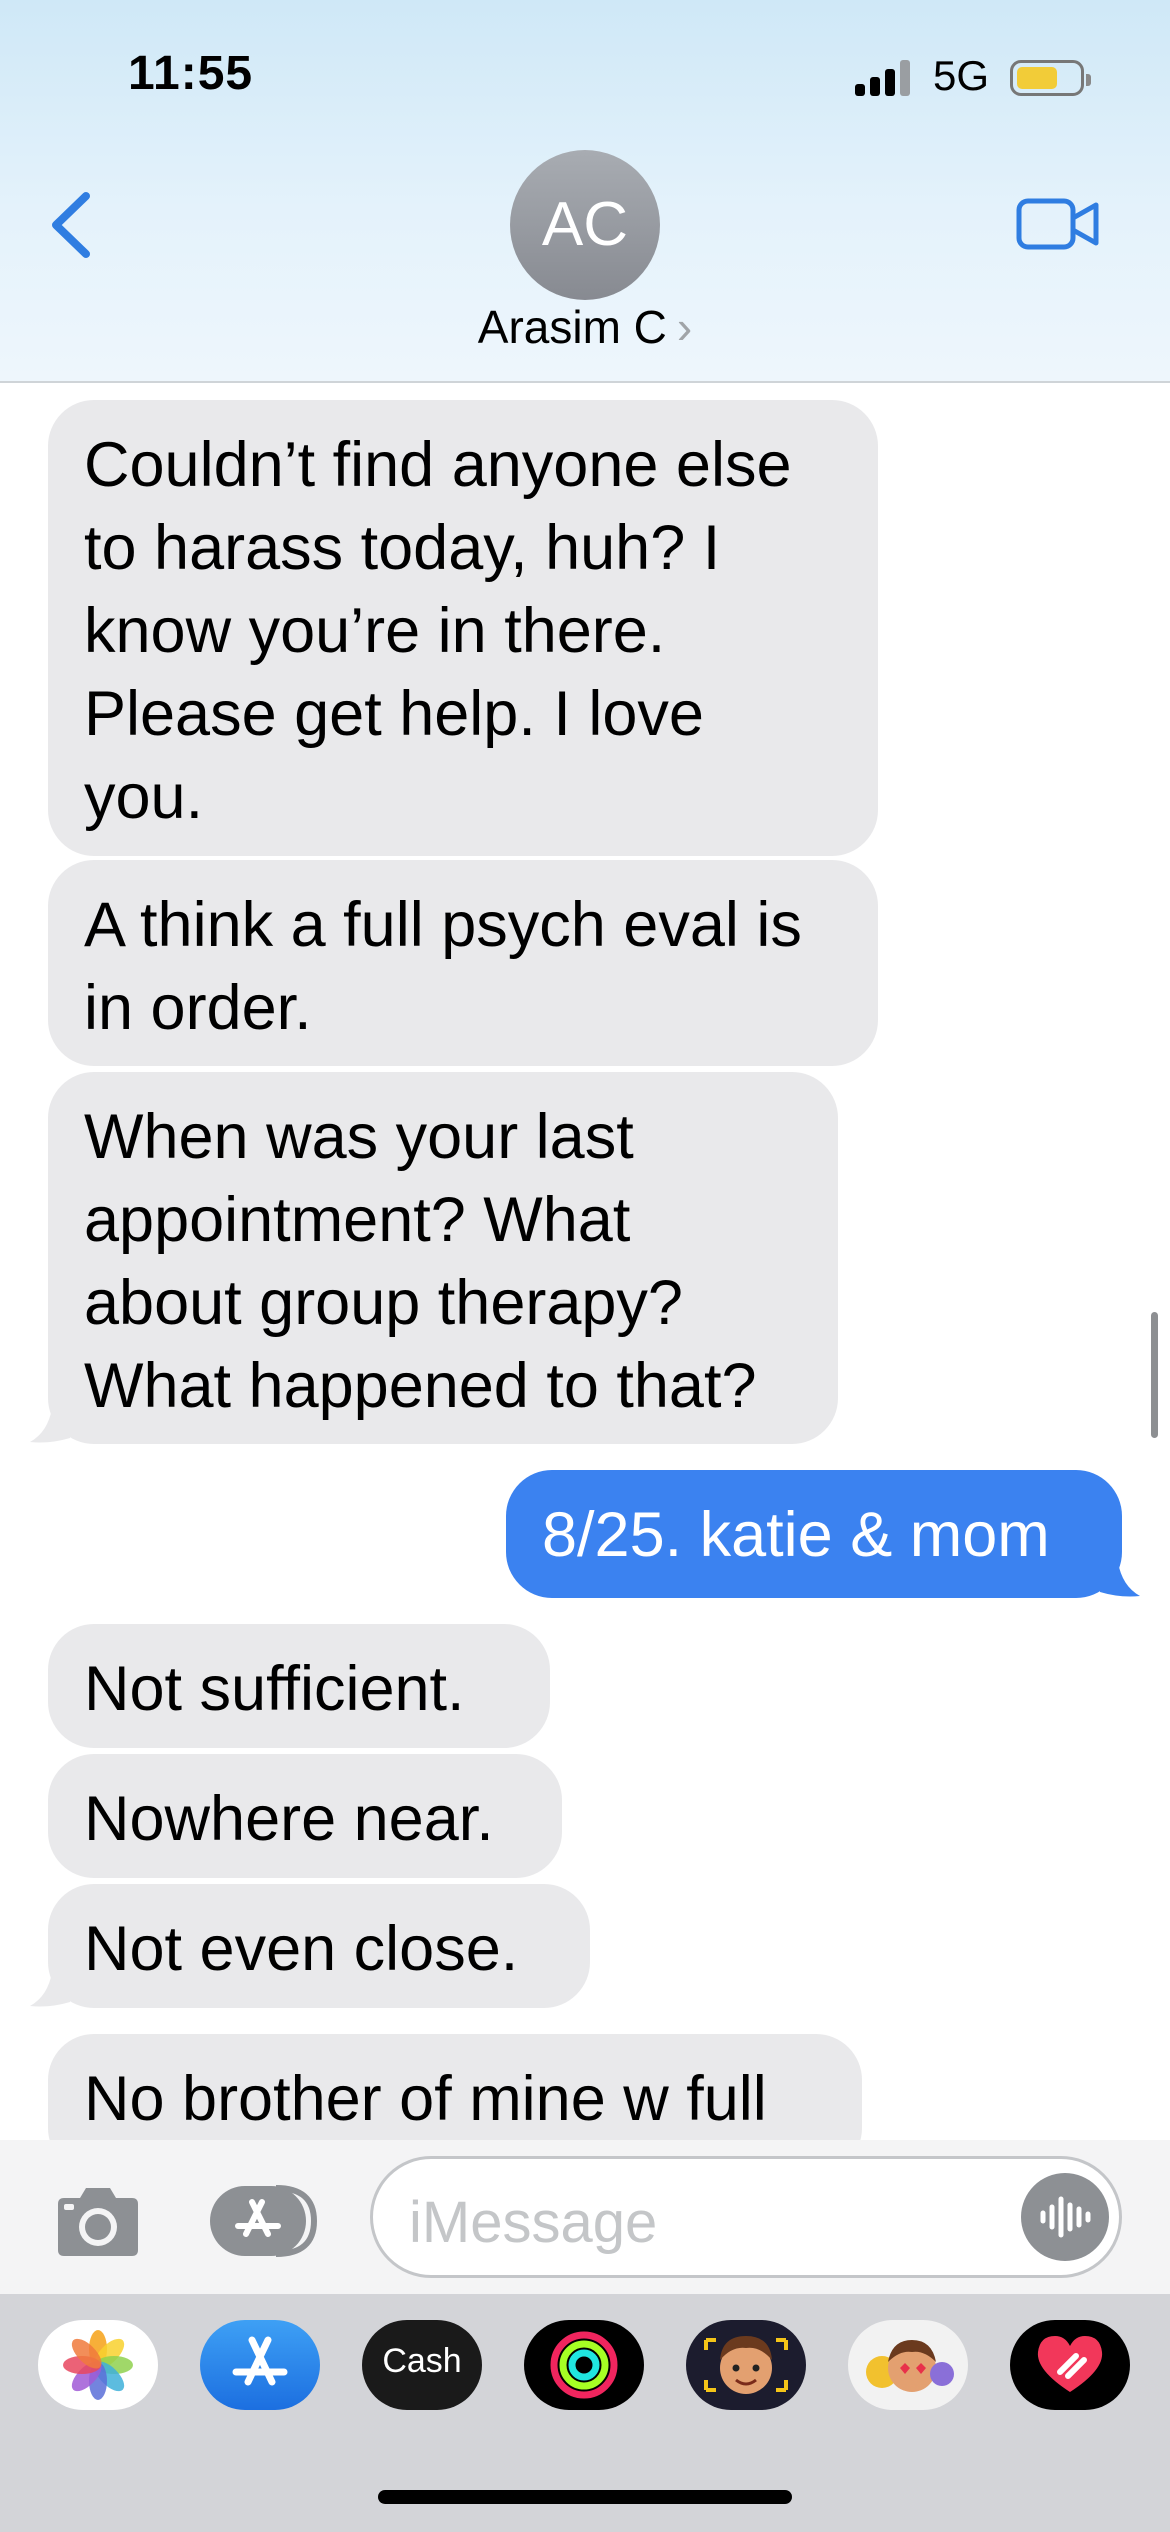 The image size is (1170, 2532). Describe the element at coordinates (961, 75) in the screenshot. I see `network-type: 5G` at that location.